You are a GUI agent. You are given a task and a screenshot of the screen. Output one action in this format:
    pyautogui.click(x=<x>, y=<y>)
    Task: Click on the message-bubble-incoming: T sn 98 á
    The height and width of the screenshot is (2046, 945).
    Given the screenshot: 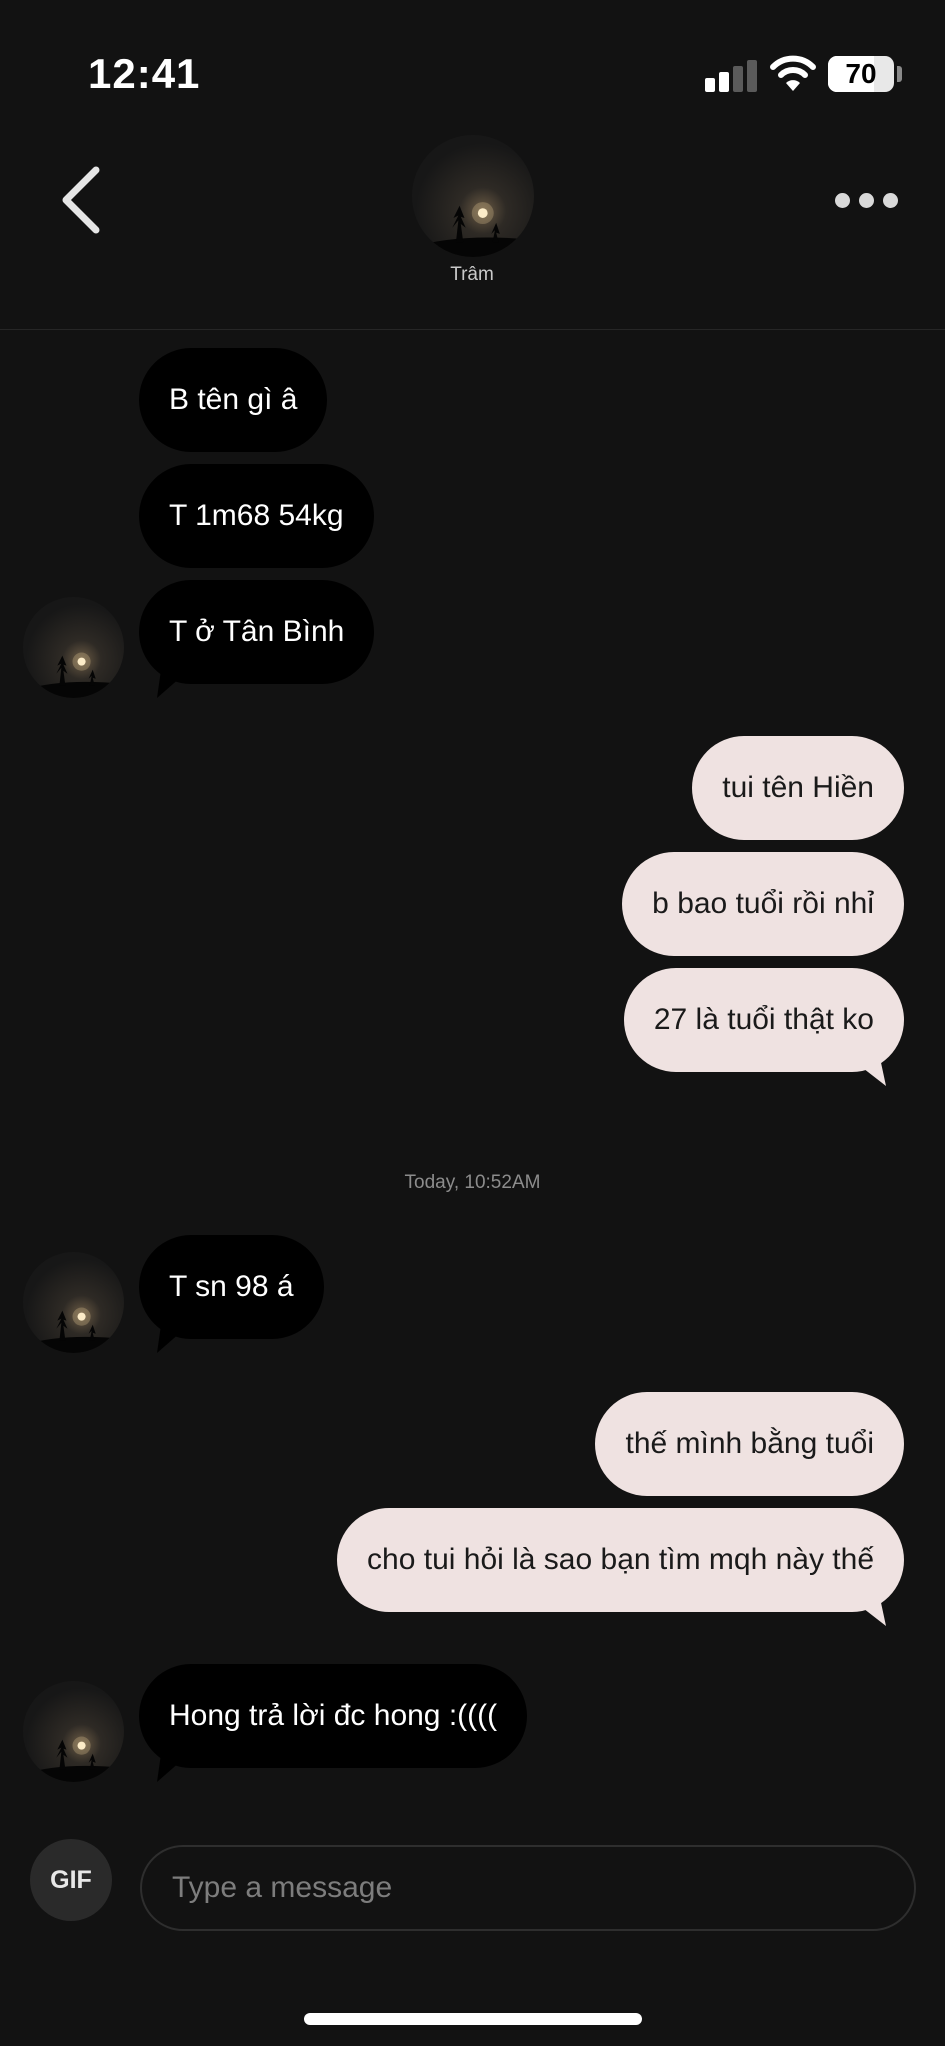 What is the action you would take?
    pyautogui.click(x=231, y=1287)
    